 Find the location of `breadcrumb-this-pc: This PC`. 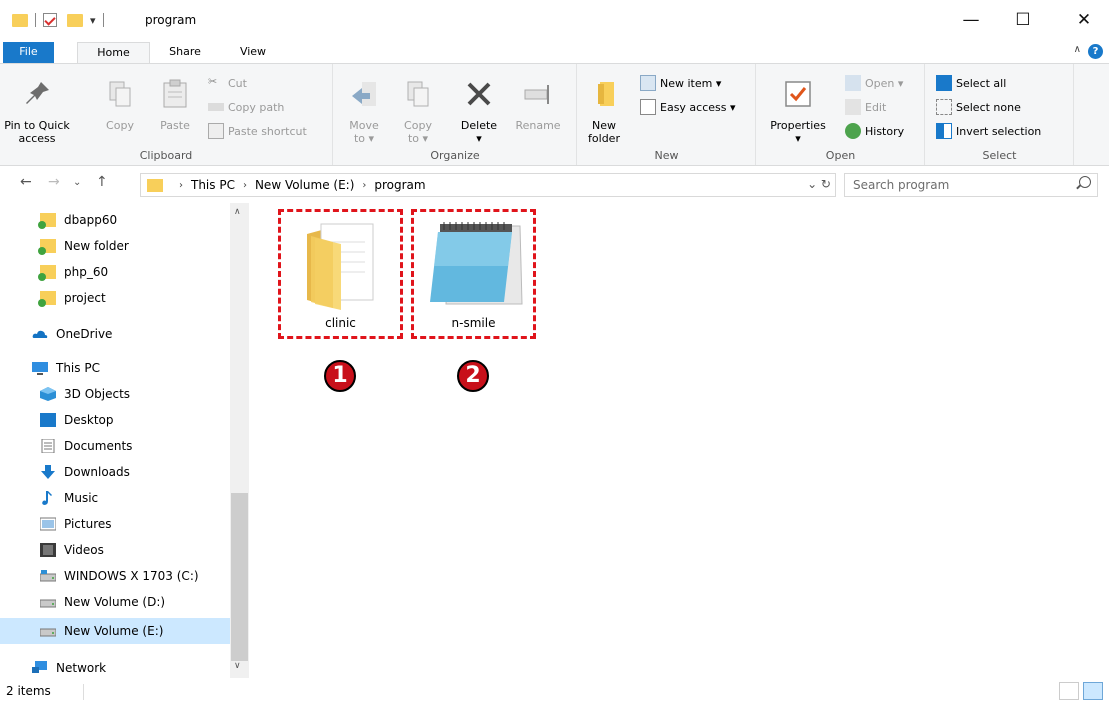

breadcrumb-this-pc: This PC is located at coordinates (213, 185).